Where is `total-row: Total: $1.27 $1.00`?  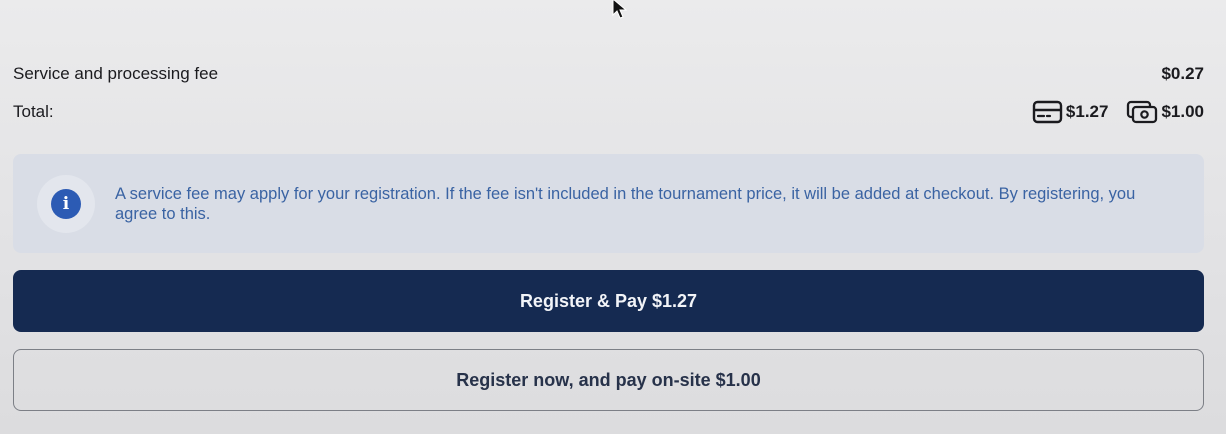
total-row: Total: $1.27 $1.00 is located at coordinates (608, 112).